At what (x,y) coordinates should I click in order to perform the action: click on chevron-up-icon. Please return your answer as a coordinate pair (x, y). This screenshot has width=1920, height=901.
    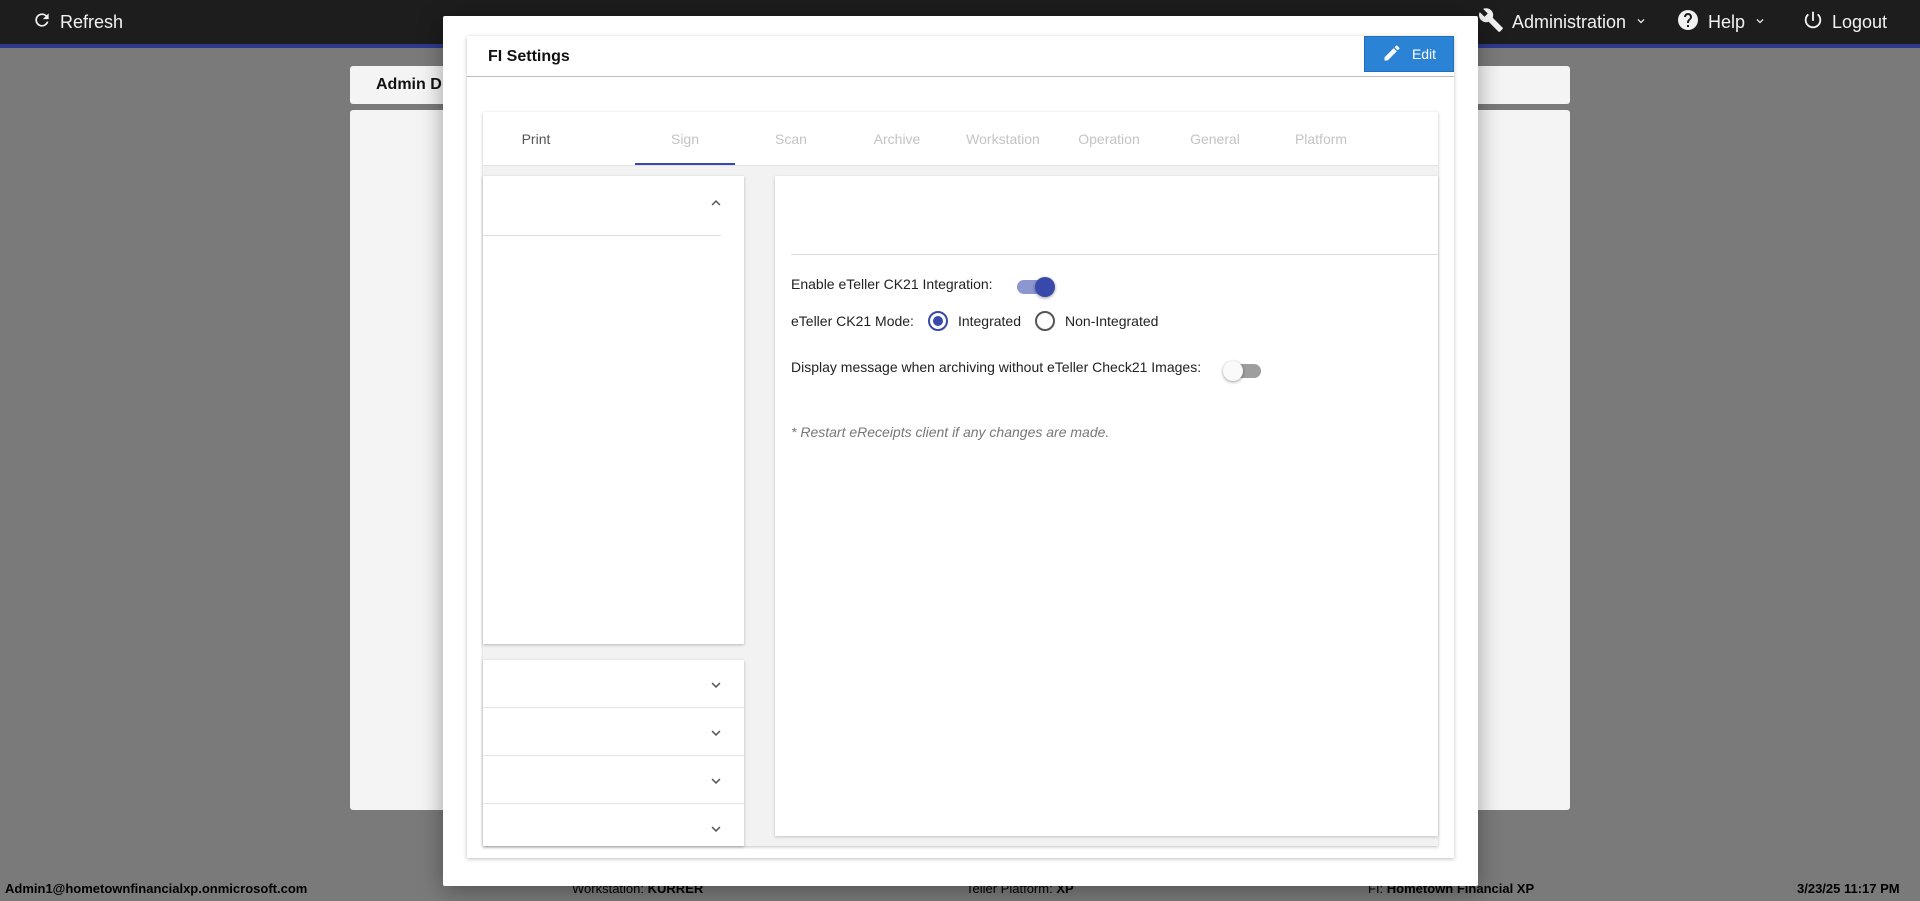
    Looking at the image, I should click on (716, 205).